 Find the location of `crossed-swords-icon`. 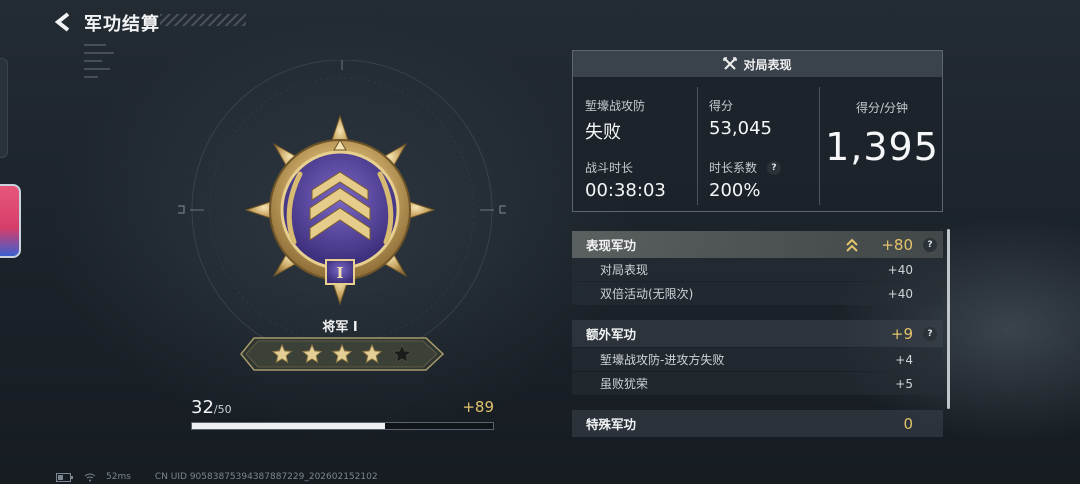

crossed-swords-icon is located at coordinates (730, 63).